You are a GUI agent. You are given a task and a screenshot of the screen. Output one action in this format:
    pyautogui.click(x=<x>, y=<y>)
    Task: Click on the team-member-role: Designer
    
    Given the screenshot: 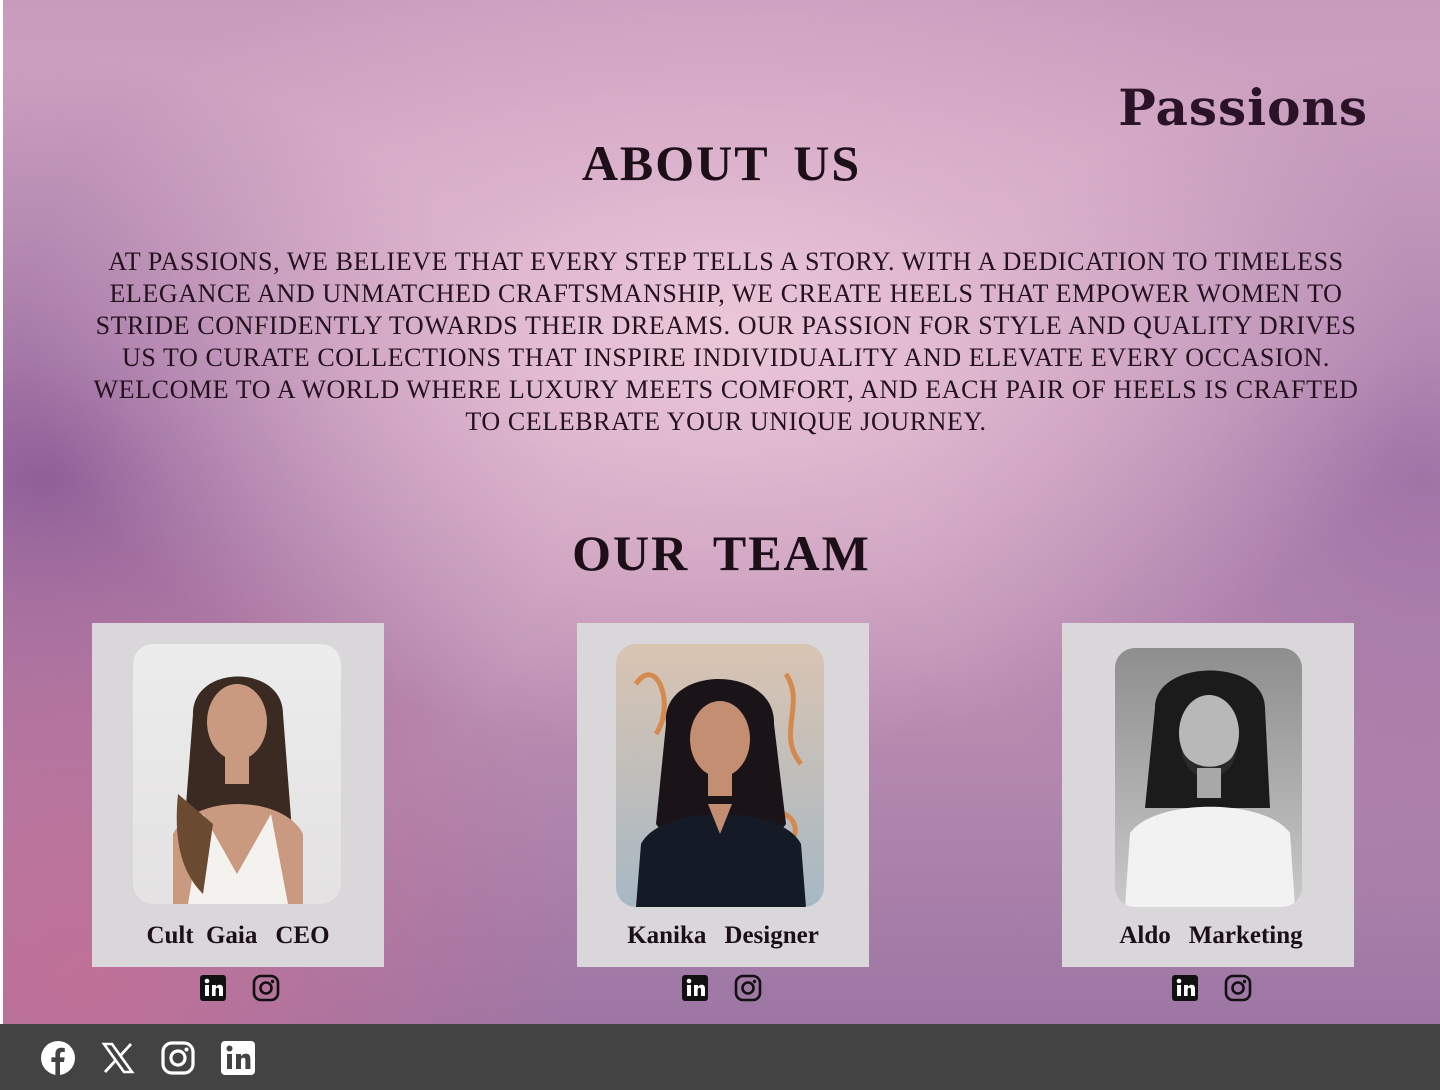 What is the action you would take?
    pyautogui.click(x=771, y=935)
    